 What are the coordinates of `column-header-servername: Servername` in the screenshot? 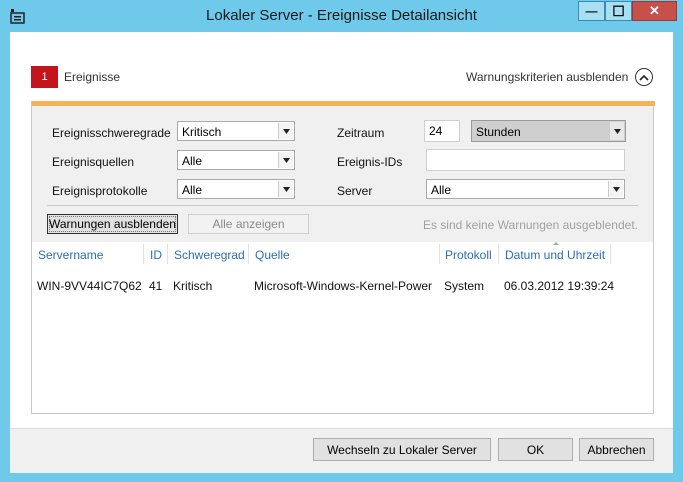 It's located at (70, 255).